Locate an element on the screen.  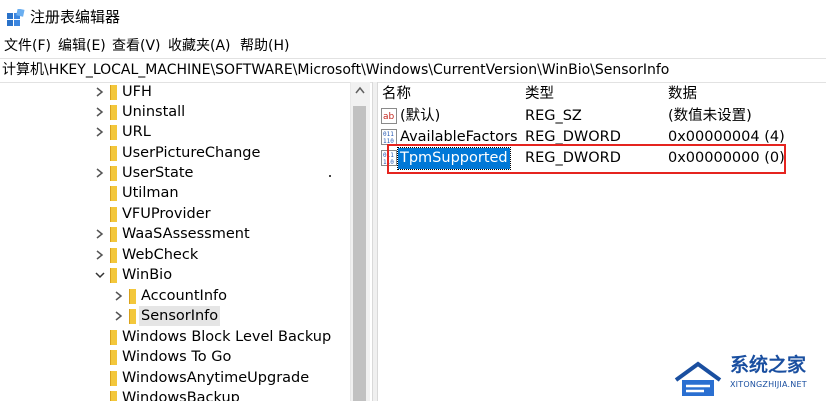
menu-view: 查看(V) is located at coordinates (136, 46).